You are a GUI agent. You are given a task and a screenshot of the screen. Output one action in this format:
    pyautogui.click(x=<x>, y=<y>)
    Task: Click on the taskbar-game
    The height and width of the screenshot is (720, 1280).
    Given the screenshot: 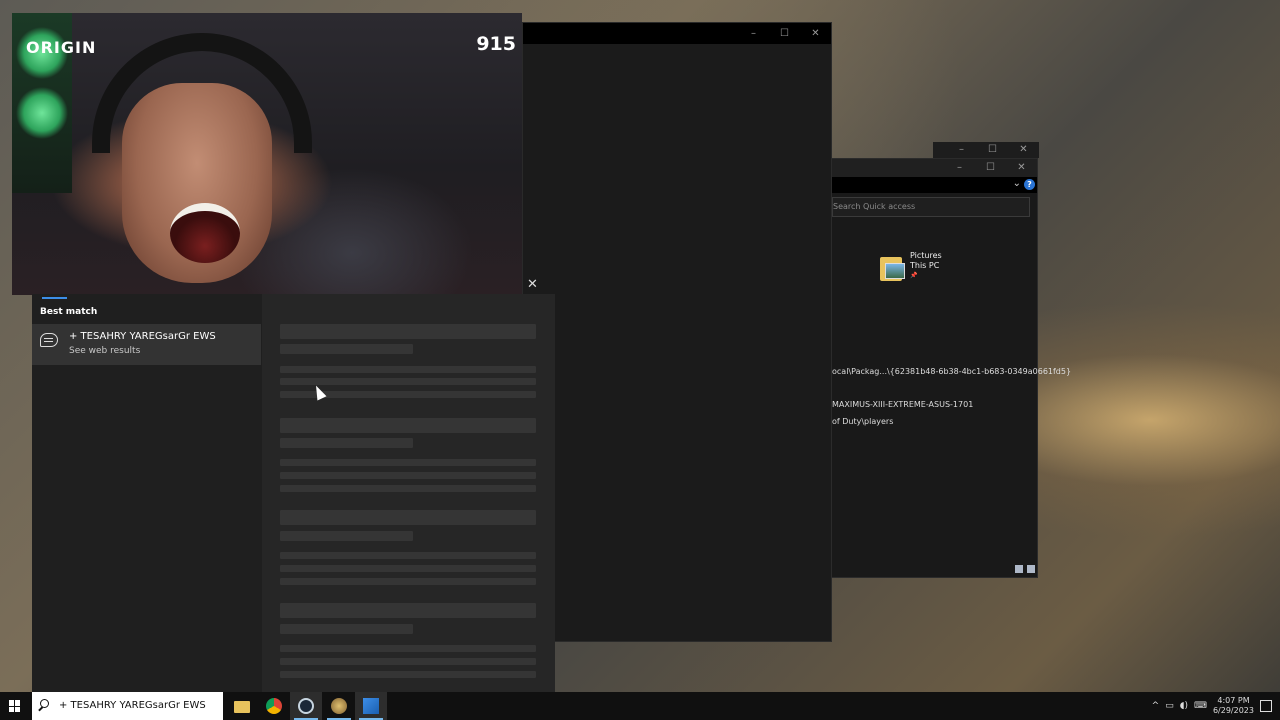 What is the action you would take?
    pyautogui.click(x=339, y=706)
    